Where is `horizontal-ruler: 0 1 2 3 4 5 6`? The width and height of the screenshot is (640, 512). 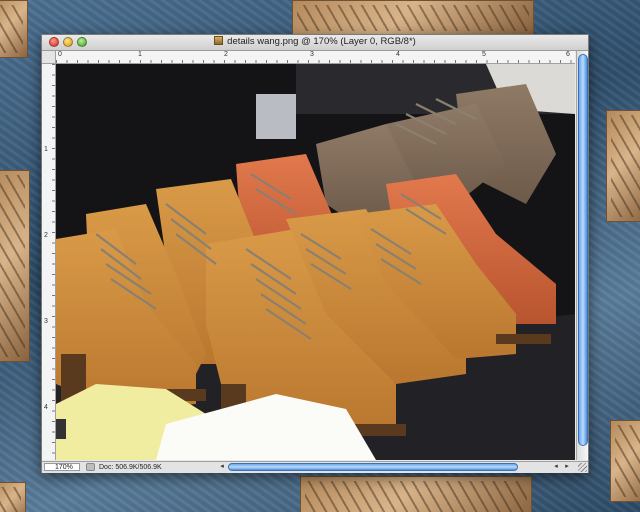
horizontal-ruler: 0 1 2 3 4 5 6 is located at coordinates (315, 57).